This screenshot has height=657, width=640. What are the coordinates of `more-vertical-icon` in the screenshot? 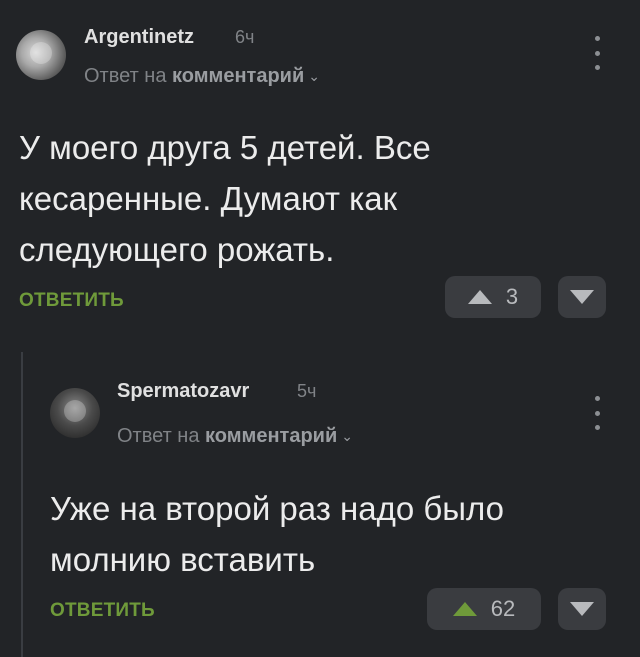 It's located at (597, 413).